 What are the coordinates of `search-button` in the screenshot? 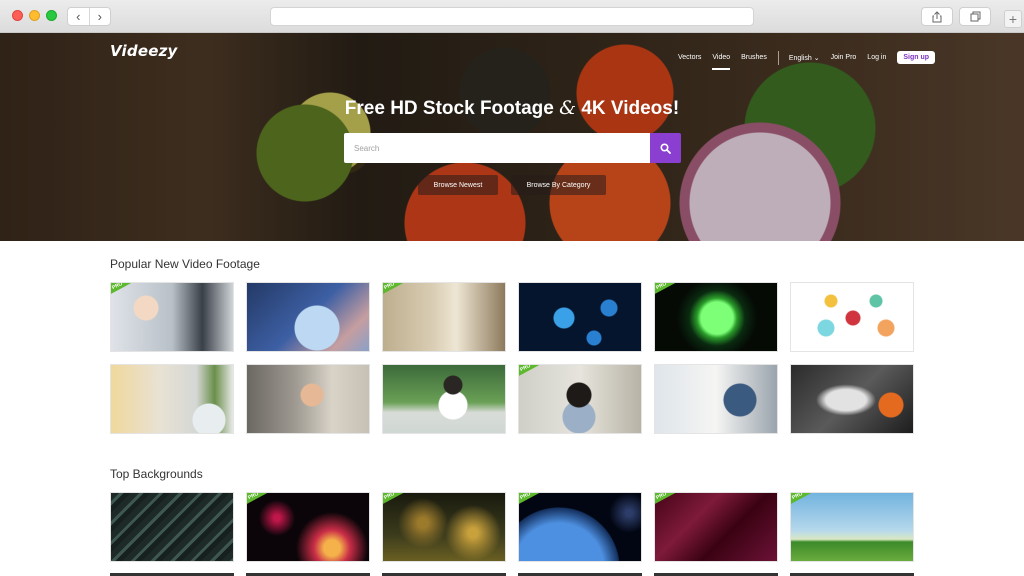 It's located at (665, 148).